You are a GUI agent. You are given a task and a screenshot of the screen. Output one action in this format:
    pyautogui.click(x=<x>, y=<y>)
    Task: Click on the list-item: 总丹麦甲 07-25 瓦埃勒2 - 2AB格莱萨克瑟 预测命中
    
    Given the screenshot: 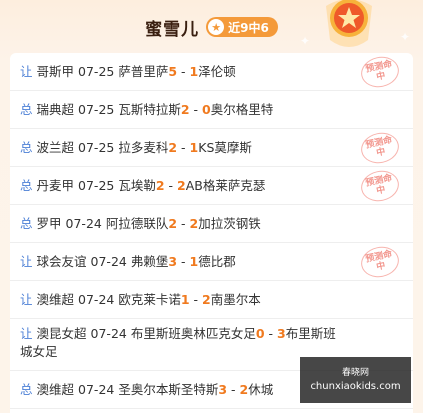 What is the action you would take?
    pyautogui.click(x=211, y=185)
    